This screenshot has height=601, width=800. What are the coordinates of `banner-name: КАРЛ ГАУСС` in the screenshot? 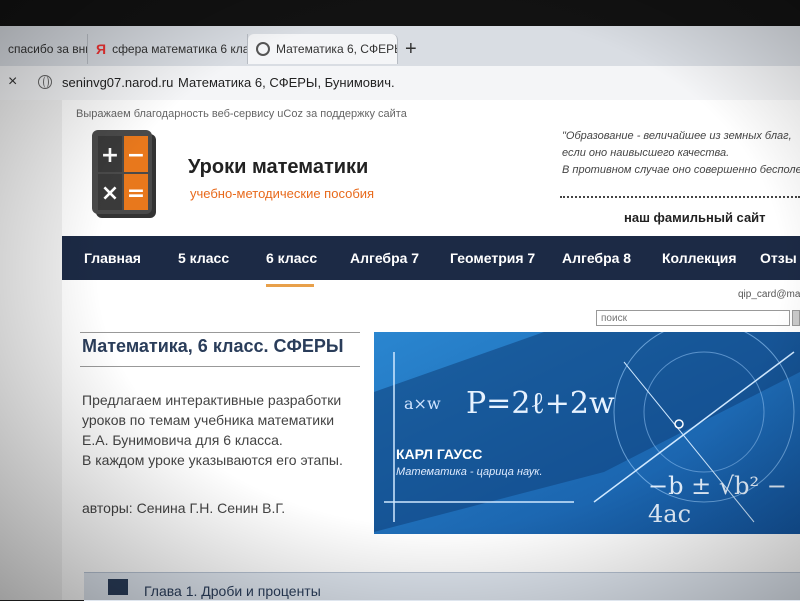 It's located at (439, 454).